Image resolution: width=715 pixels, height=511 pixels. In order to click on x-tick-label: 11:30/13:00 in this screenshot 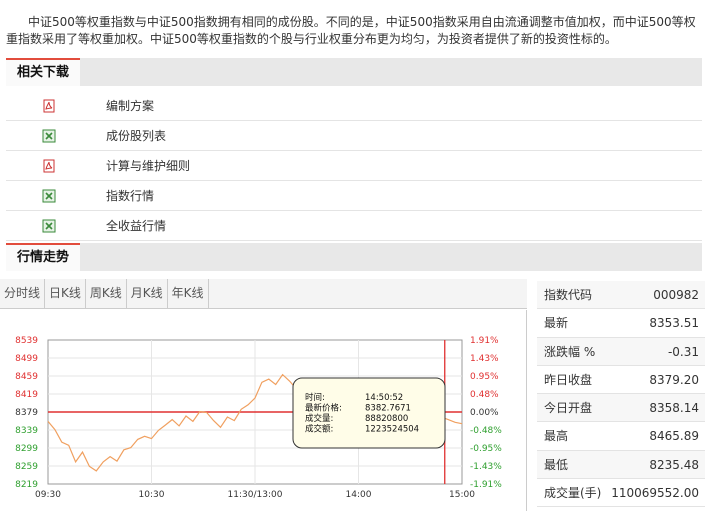, I will do `click(255, 495)`.